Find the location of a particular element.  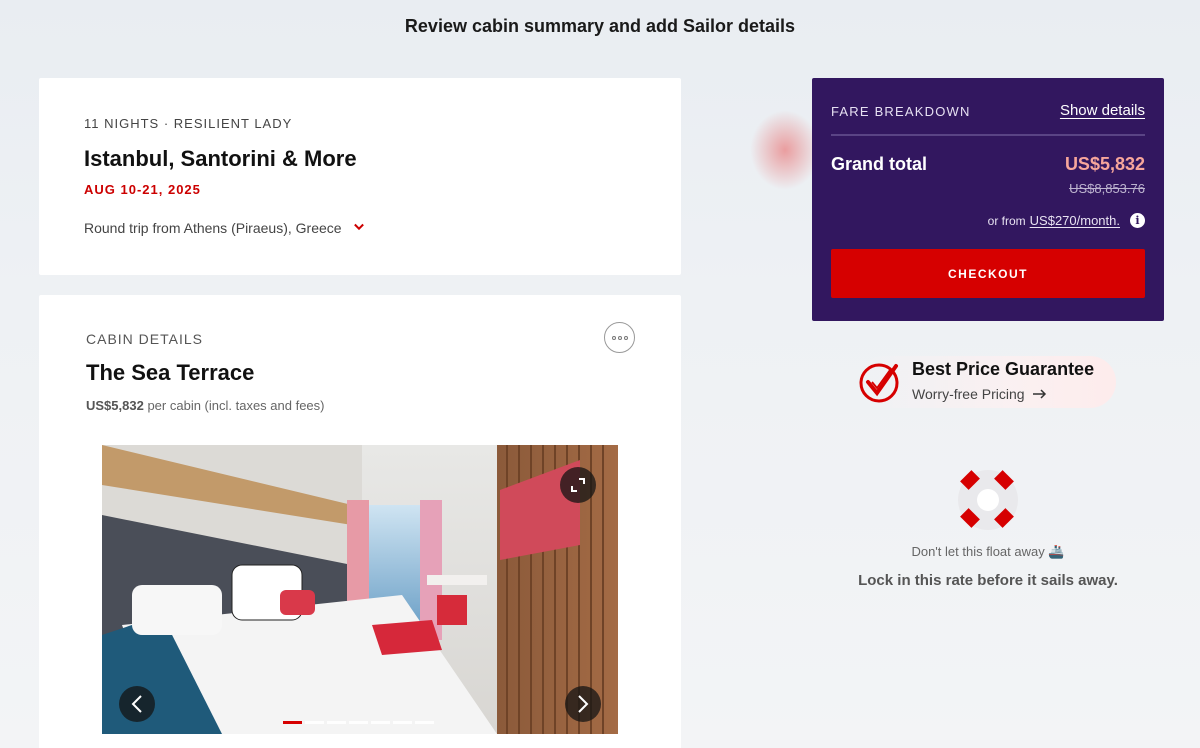

arrow-left-icon is located at coordinates (136, 704).